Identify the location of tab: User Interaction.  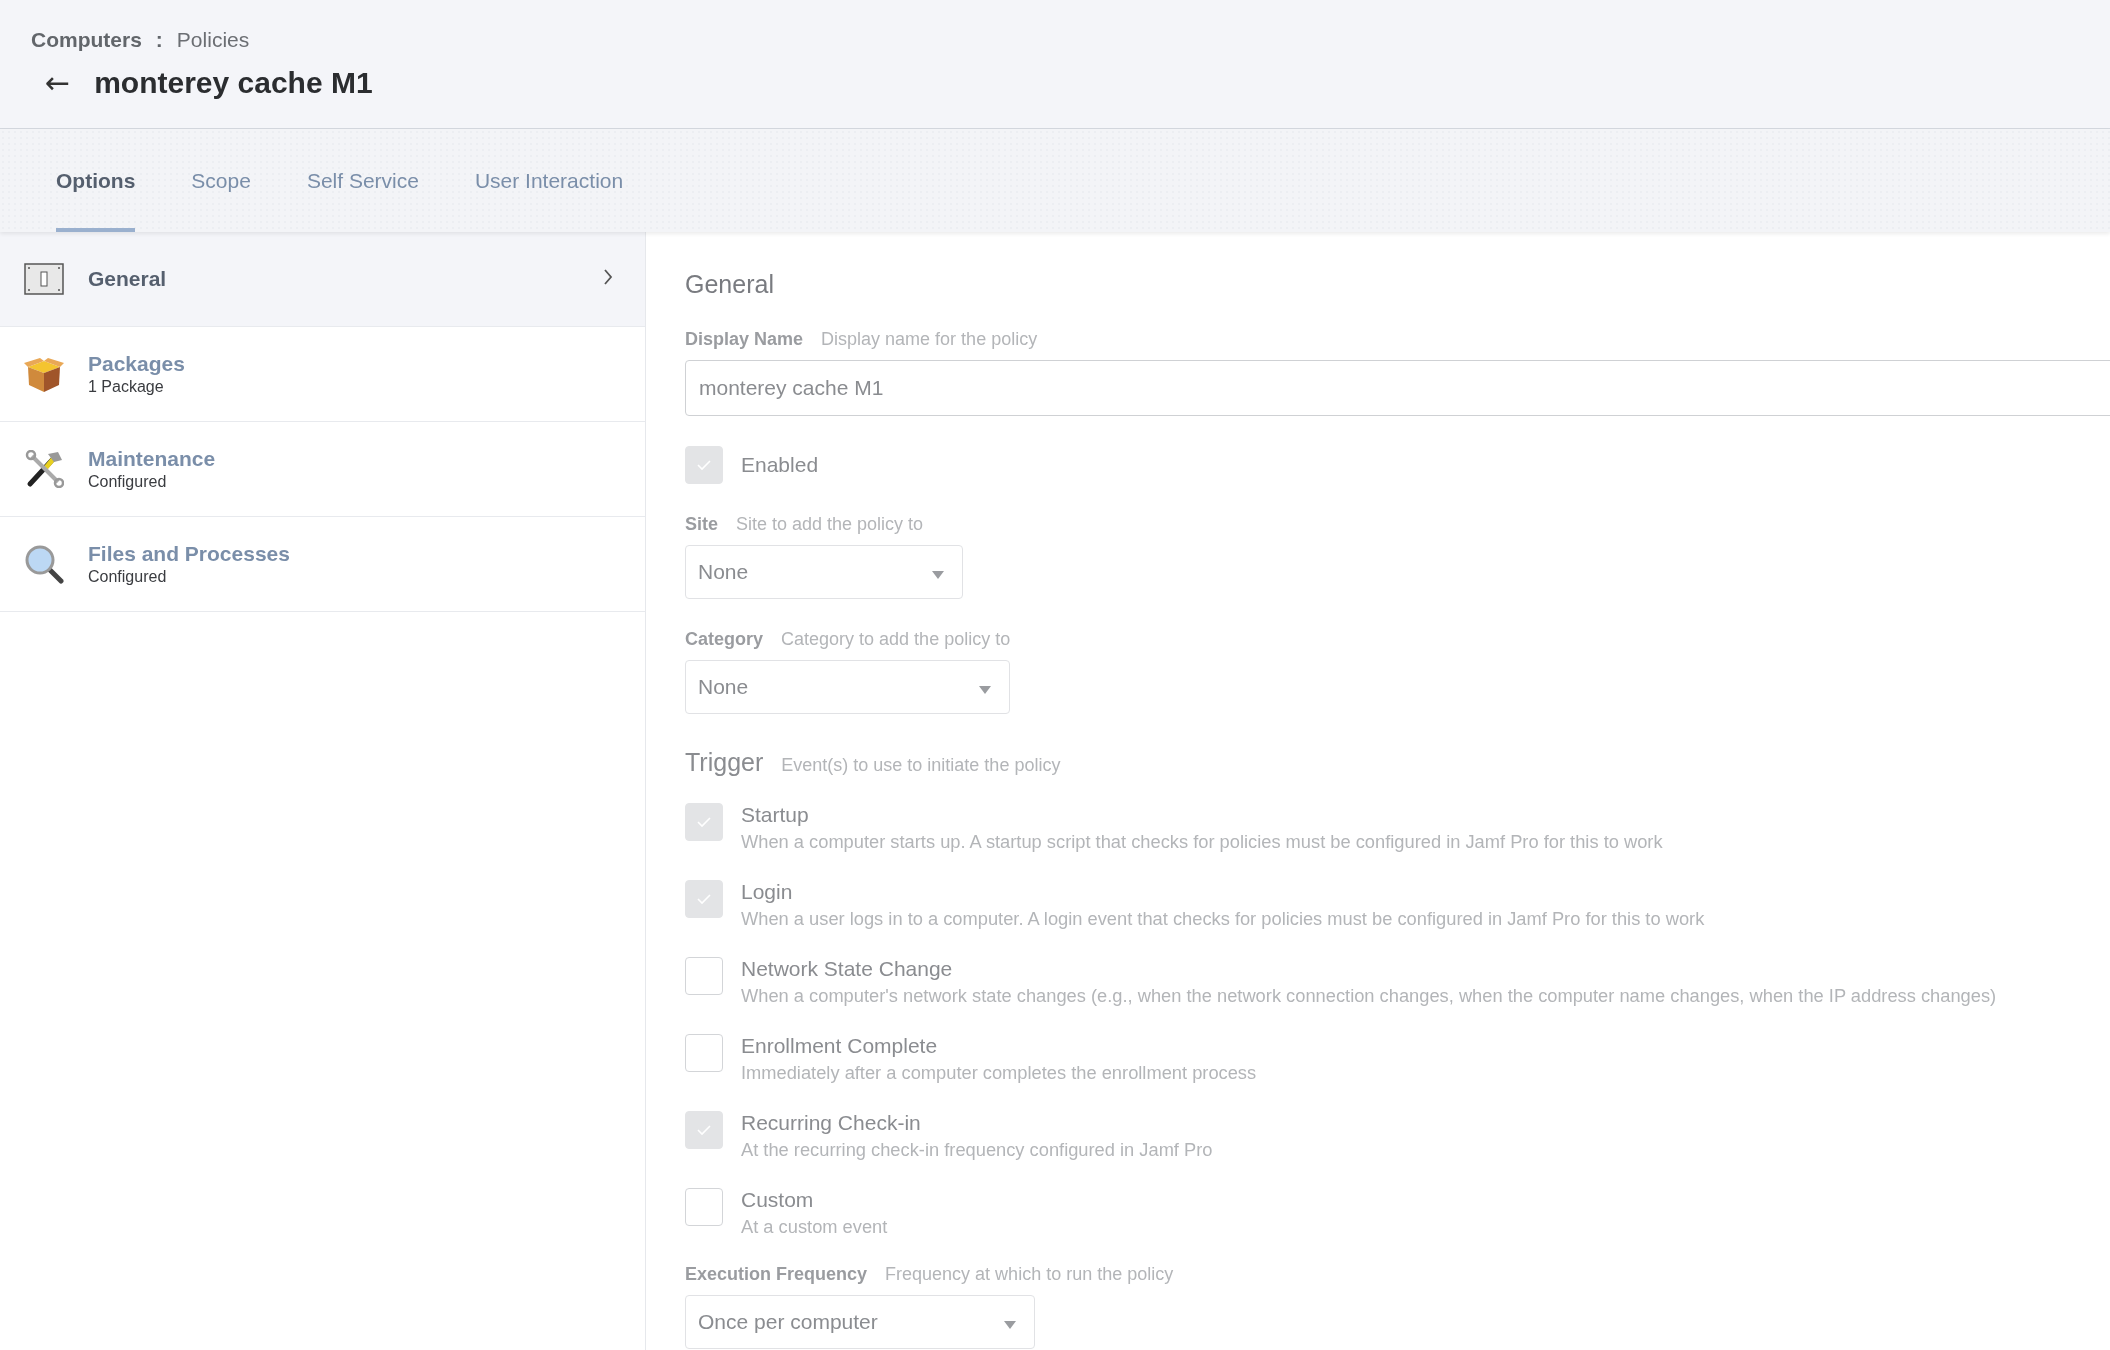
(549, 180).